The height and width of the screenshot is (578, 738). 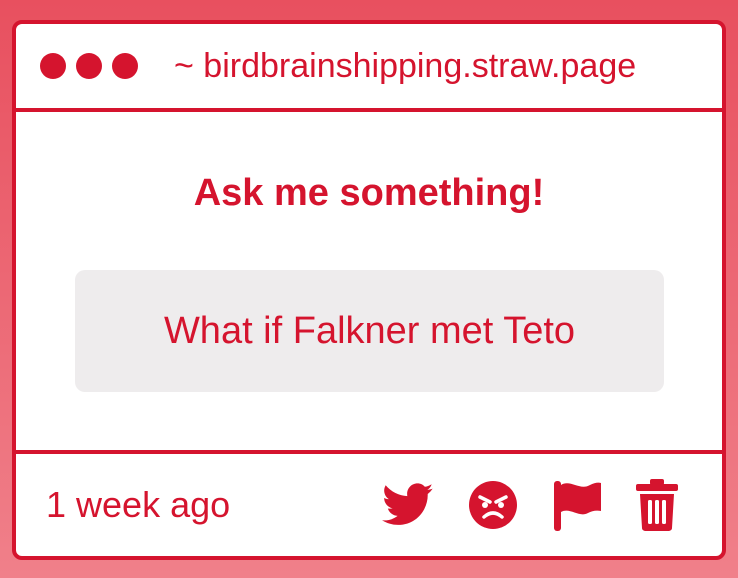 What do you see at coordinates (530, 505) in the screenshot?
I see `action-icons` at bounding box center [530, 505].